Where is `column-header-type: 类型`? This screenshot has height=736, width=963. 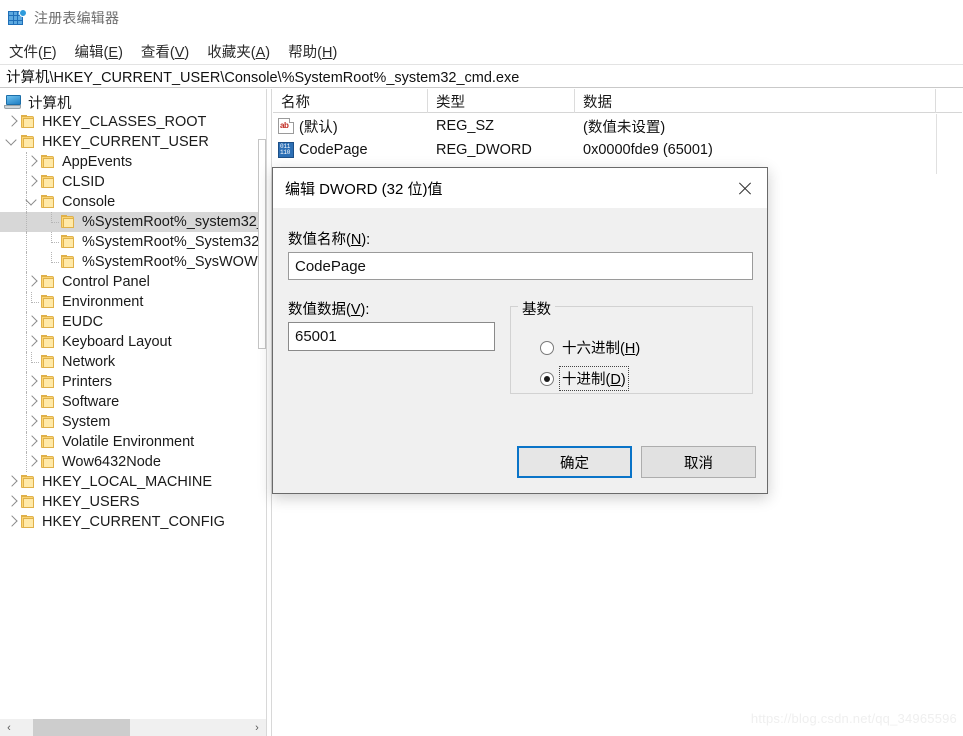
column-header-type: 类型 is located at coordinates (501, 101).